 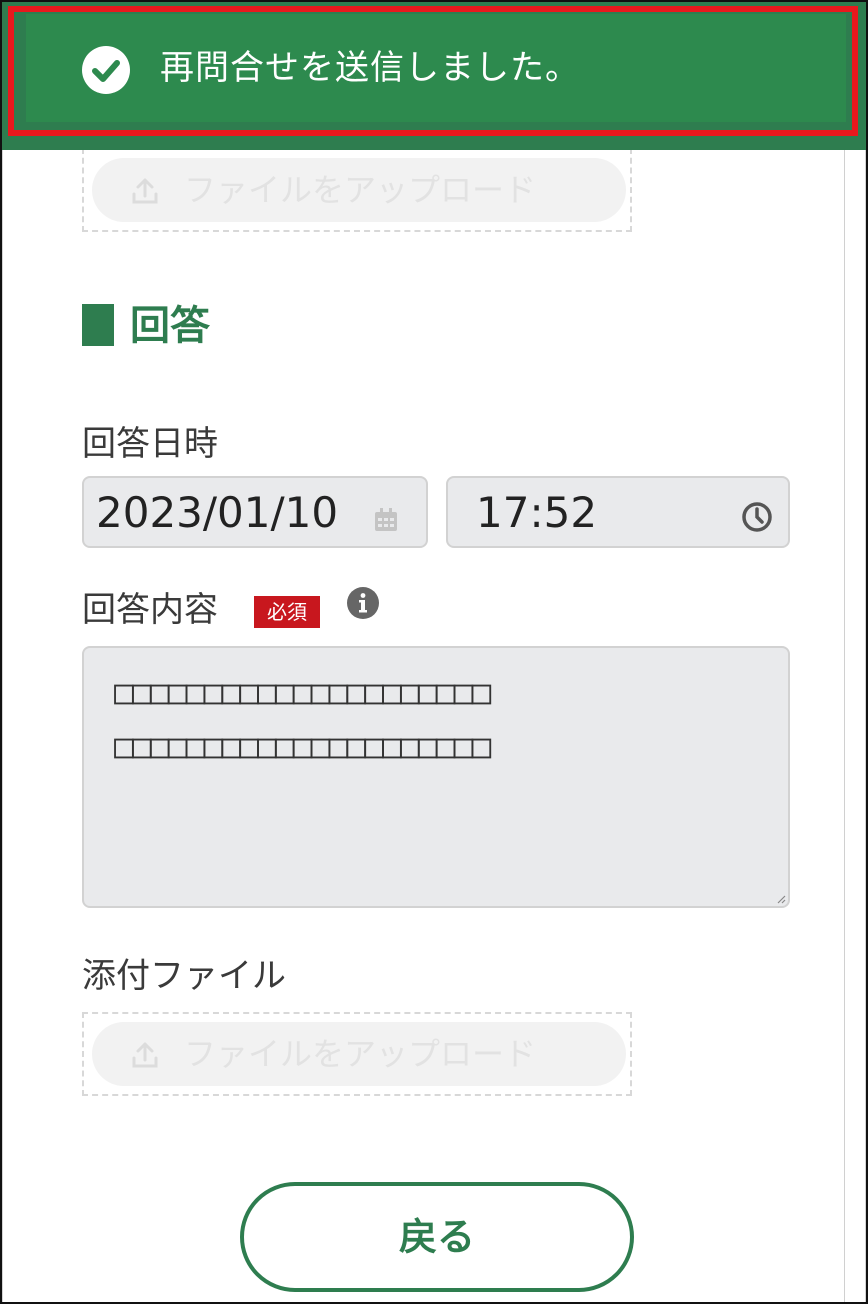 What do you see at coordinates (433, 71) in the screenshot?
I see `highlight-box` at bounding box center [433, 71].